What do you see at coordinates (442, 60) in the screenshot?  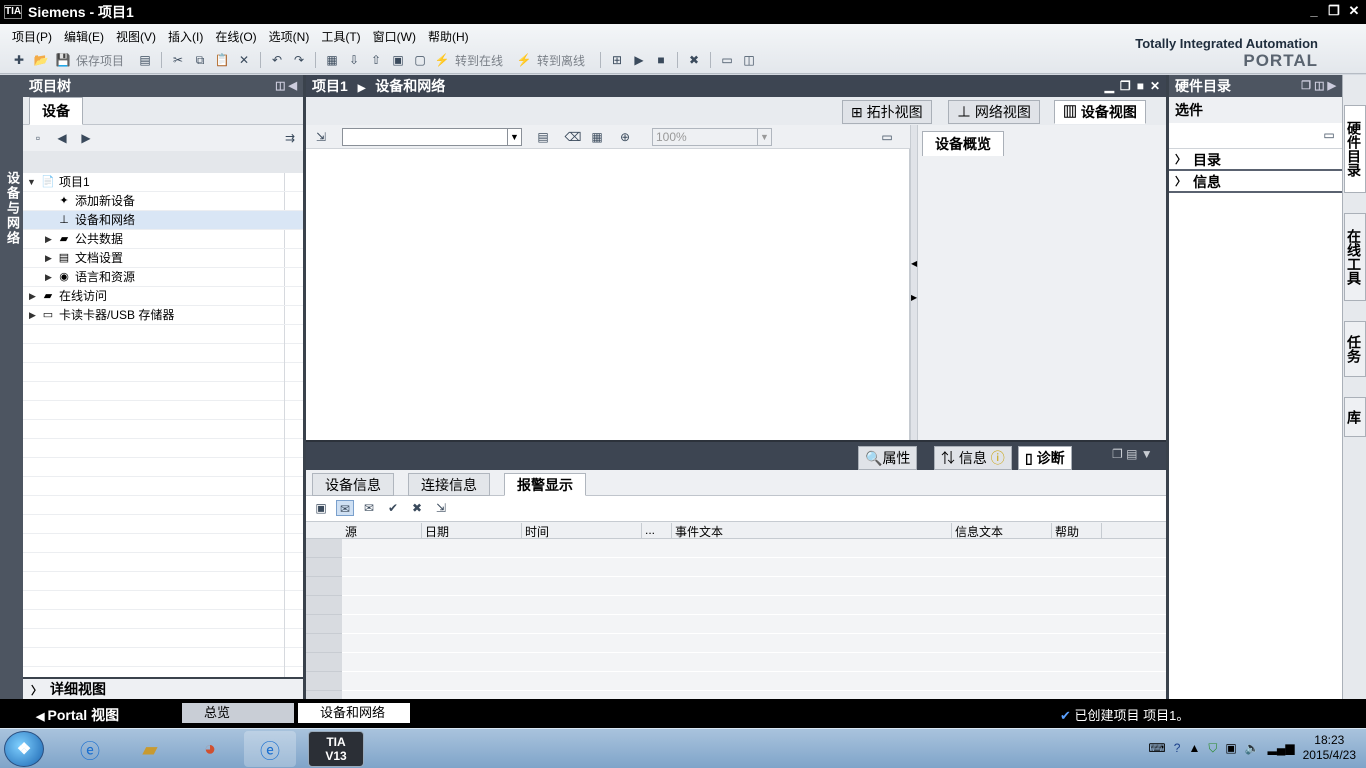 I see `go-online-icon: ⚡` at bounding box center [442, 60].